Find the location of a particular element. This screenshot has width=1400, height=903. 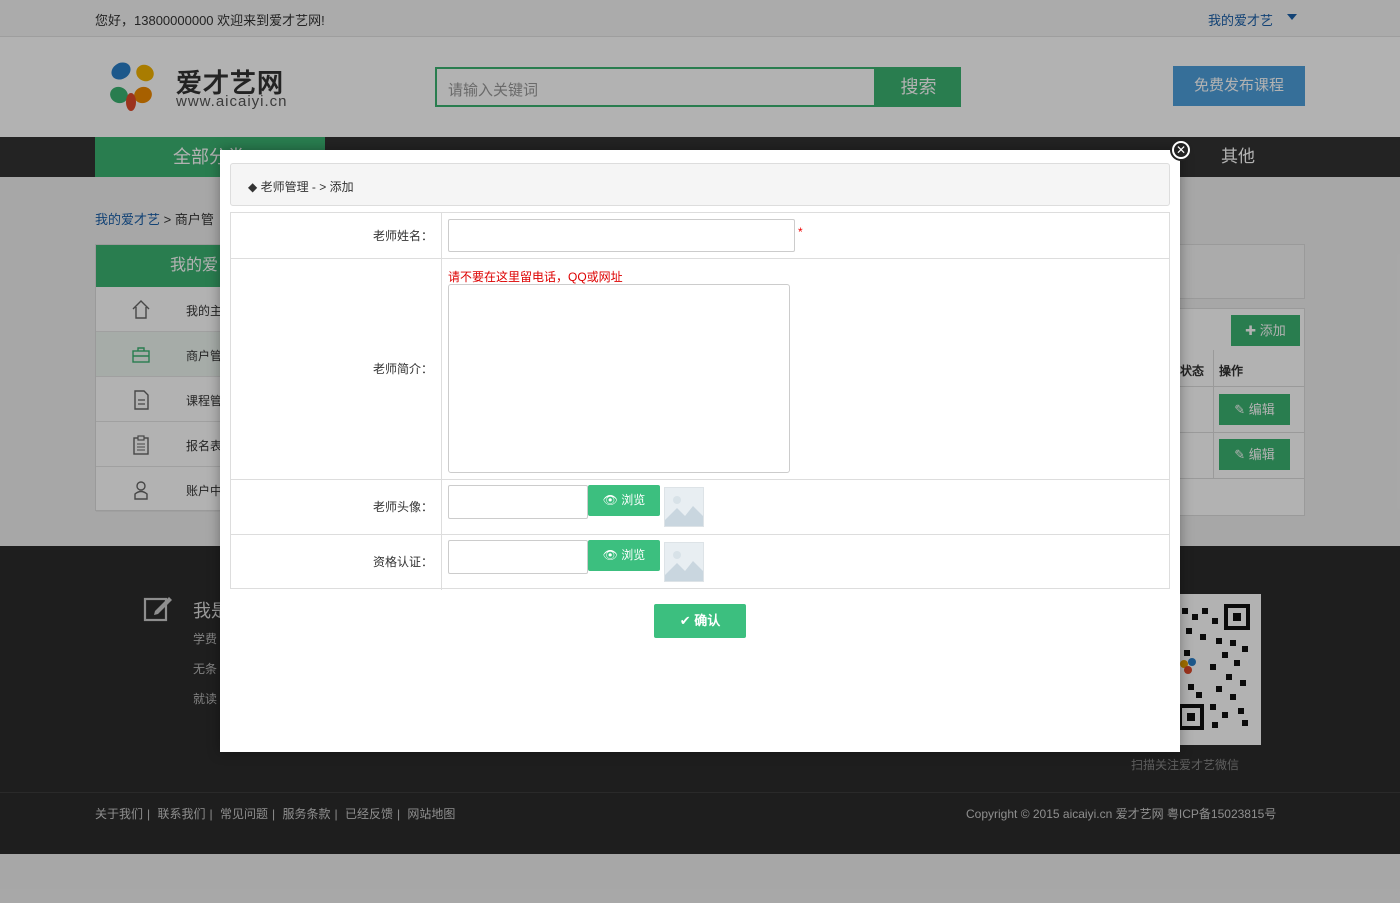

form-row-avatar: 老师头像： 👁 浏览 is located at coordinates (700, 507).